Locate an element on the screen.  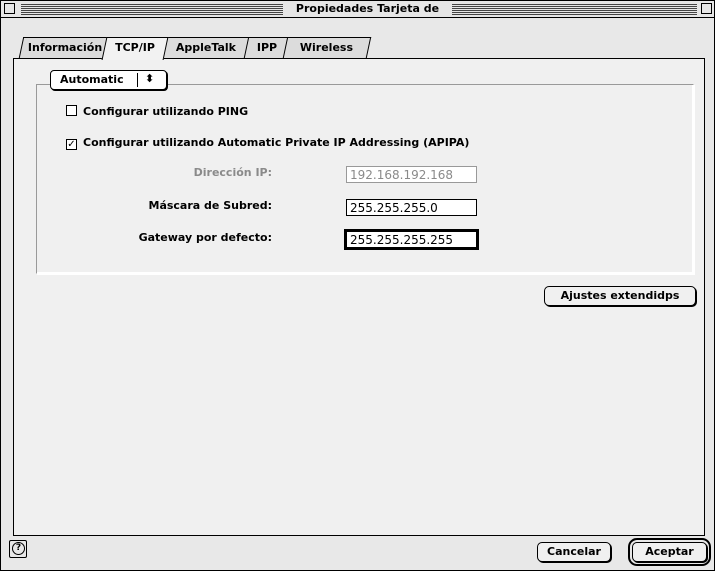
tab-wireless: Wireless is located at coordinates (327, 47).